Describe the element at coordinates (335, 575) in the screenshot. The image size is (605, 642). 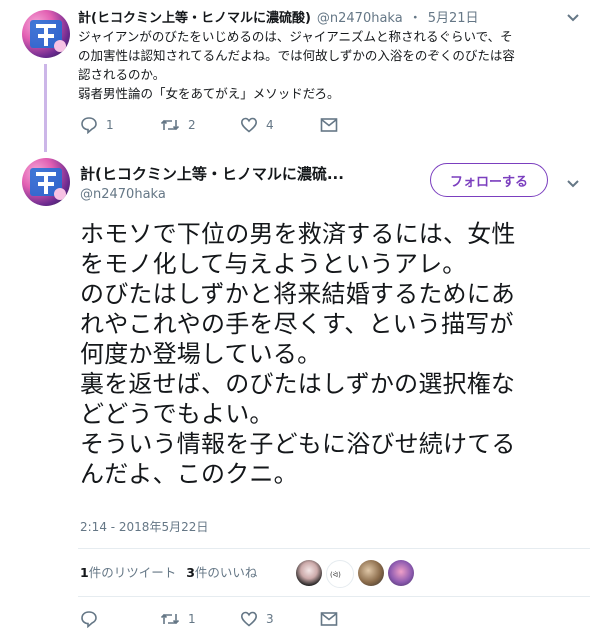
I see `svg-text: (ᐛ)` at that location.